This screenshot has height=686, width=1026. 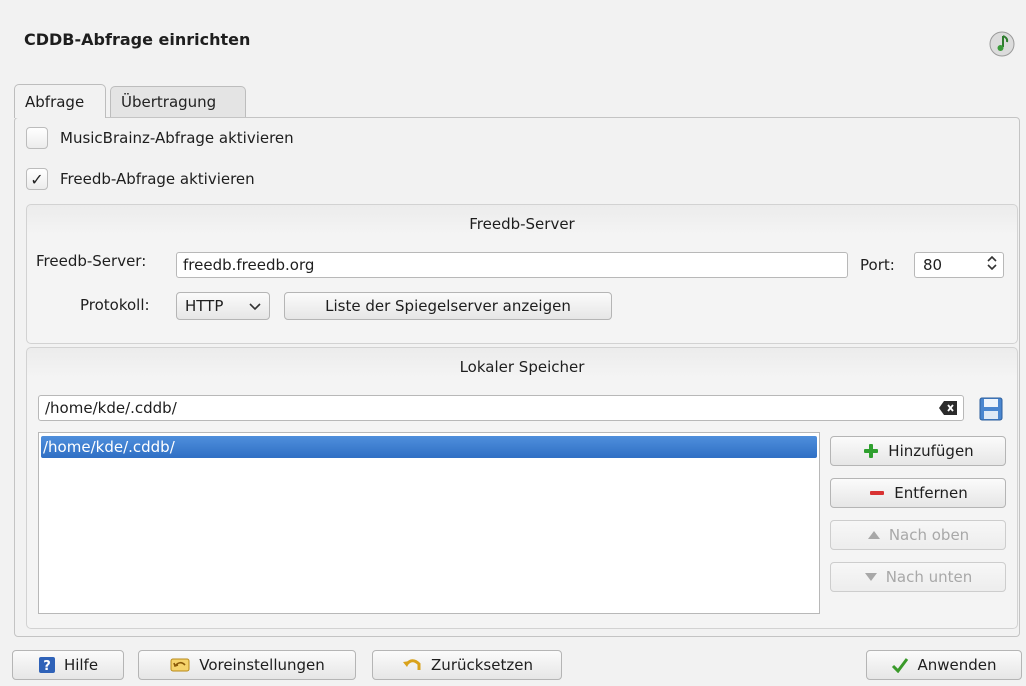 What do you see at coordinates (900, 665) in the screenshot?
I see `check-icon` at bounding box center [900, 665].